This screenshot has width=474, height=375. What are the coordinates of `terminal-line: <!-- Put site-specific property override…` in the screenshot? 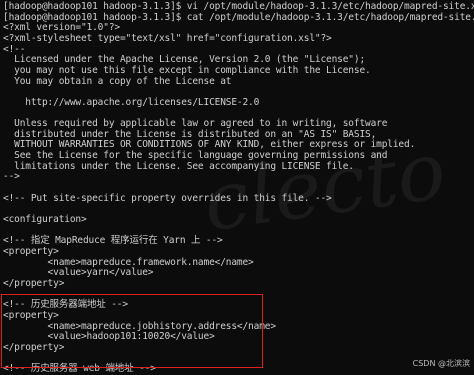 It's located at (167, 198).